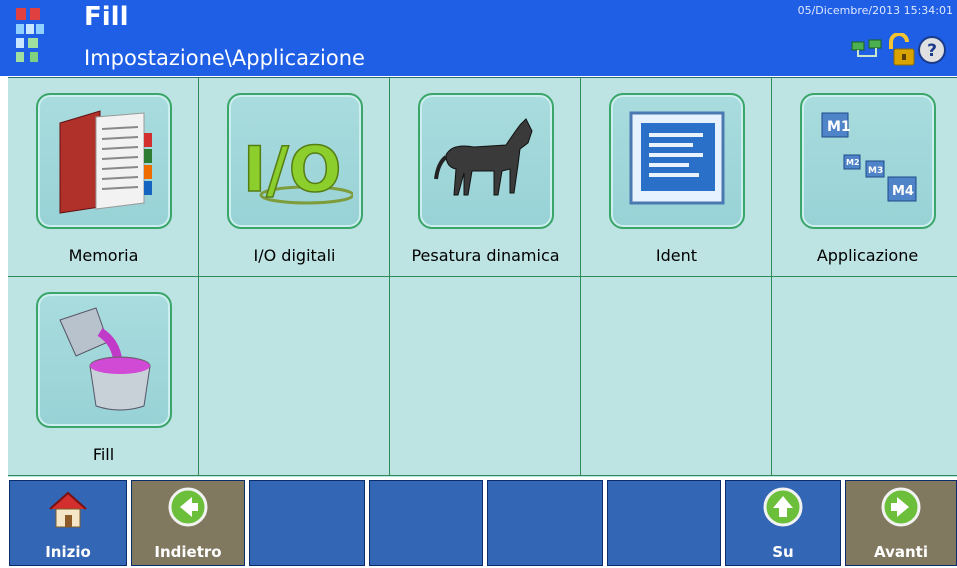  I want to click on grid-item-ident: Ident, so click(676, 177).